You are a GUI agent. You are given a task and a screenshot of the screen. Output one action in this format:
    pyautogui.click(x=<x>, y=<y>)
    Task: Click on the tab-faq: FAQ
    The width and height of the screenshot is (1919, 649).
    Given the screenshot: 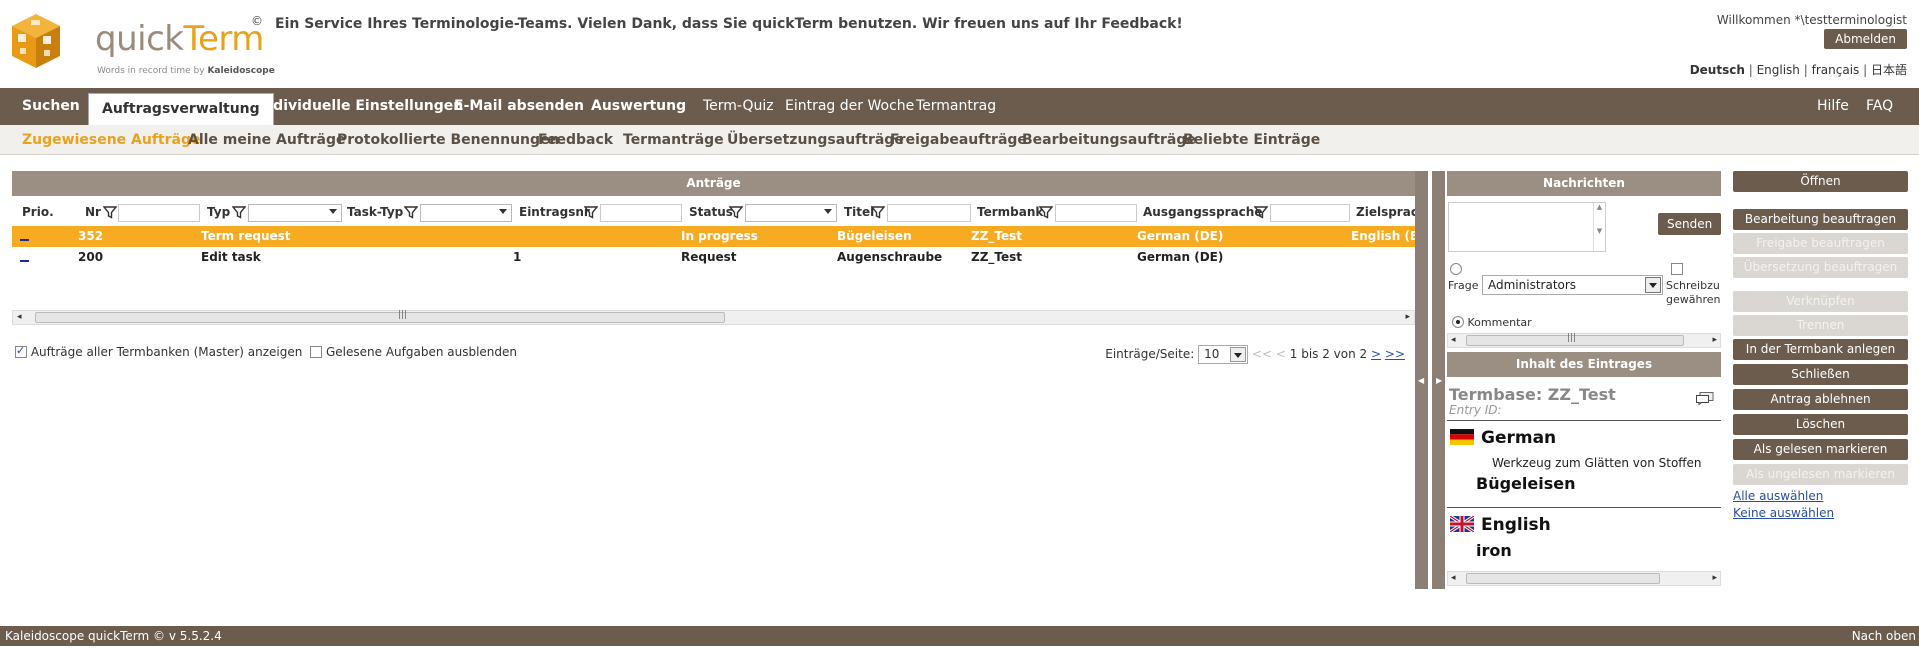 What is the action you would take?
    pyautogui.click(x=1879, y=106)
    